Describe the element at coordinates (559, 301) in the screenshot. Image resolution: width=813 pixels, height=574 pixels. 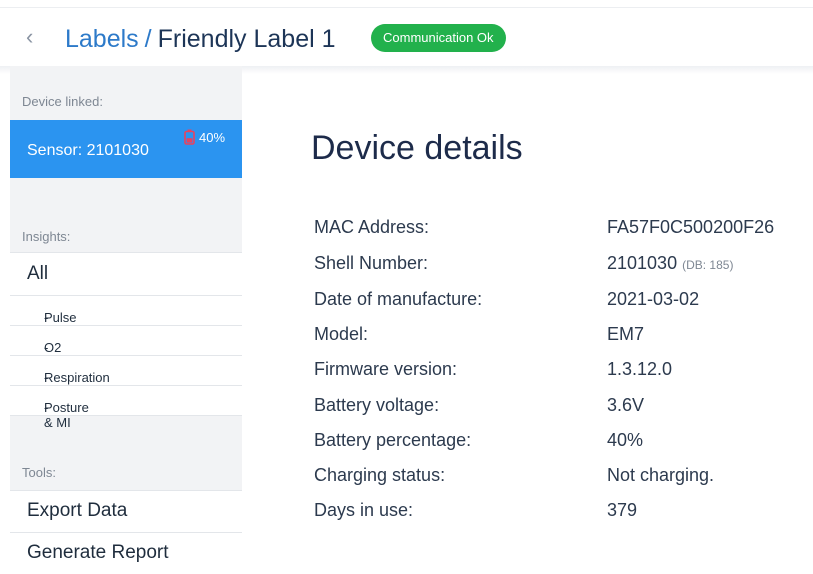
I see `detail-row-manufacture: Date of manufacture: 2021-03-02` at that location.